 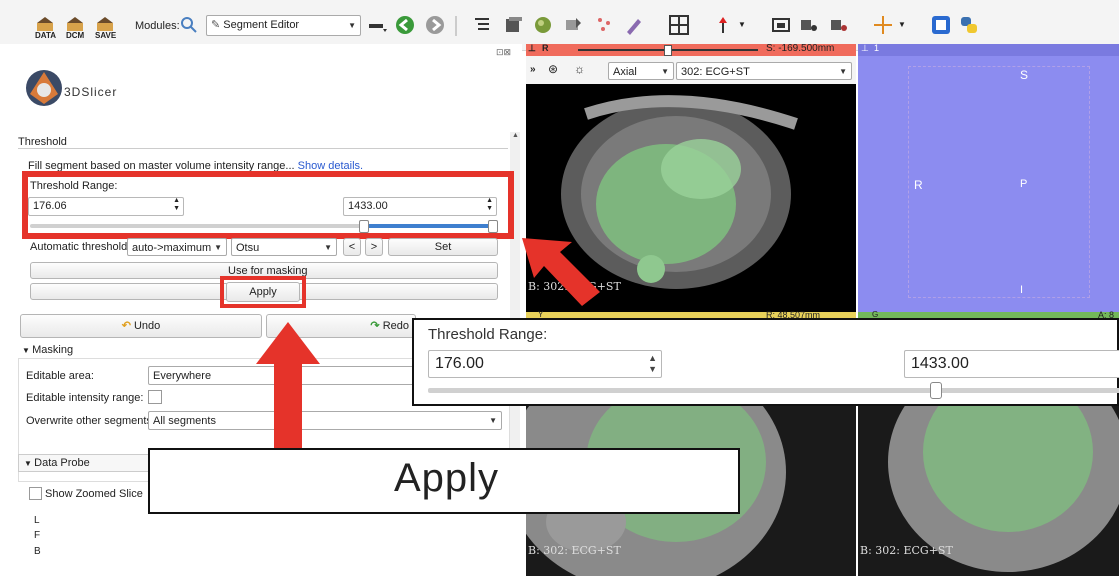 I want to click on zoom-min-input: 176.00 ▲ ▼, so click(x=545, y=364).